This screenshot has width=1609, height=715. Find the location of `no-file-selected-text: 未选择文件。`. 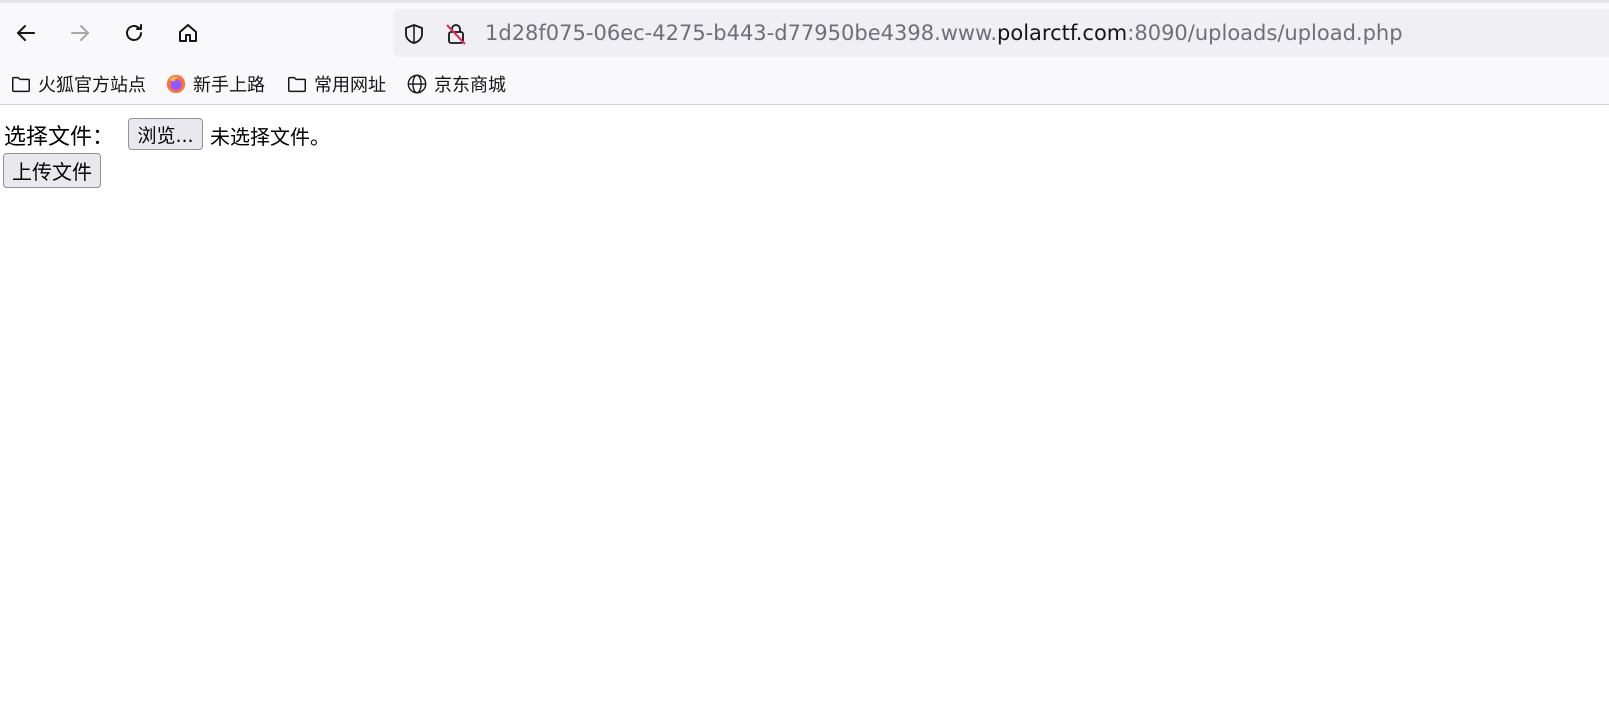

no-file-selected-text: 未选择文件。 is located at coordinates (270, 137).